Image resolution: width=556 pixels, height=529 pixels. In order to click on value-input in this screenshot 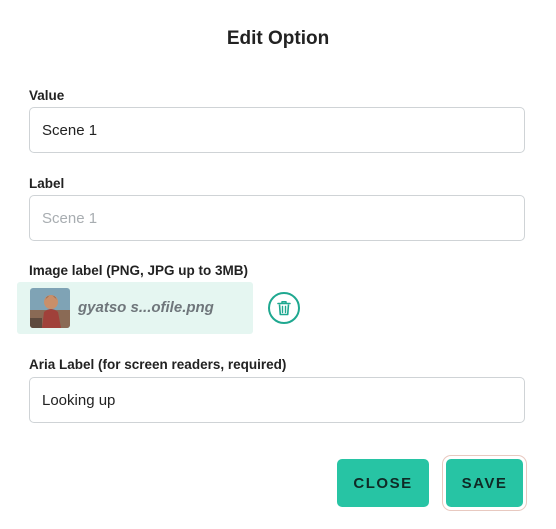, I will do `click(277, 130)`.